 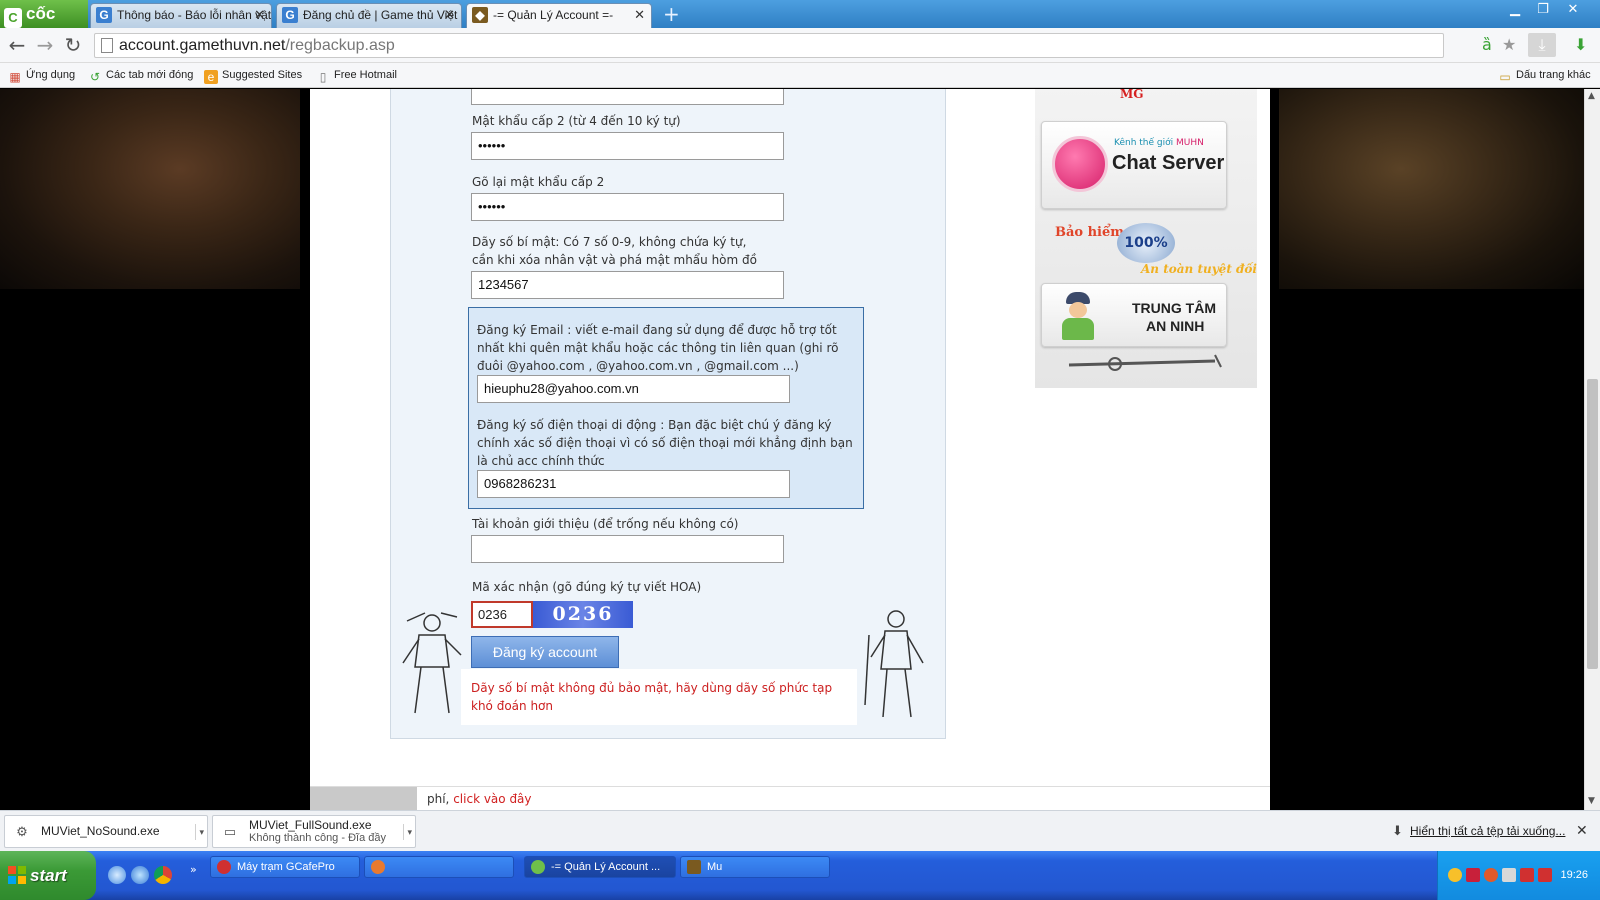 I want to click on footer-gray-cell, so click(x=363, y=798).